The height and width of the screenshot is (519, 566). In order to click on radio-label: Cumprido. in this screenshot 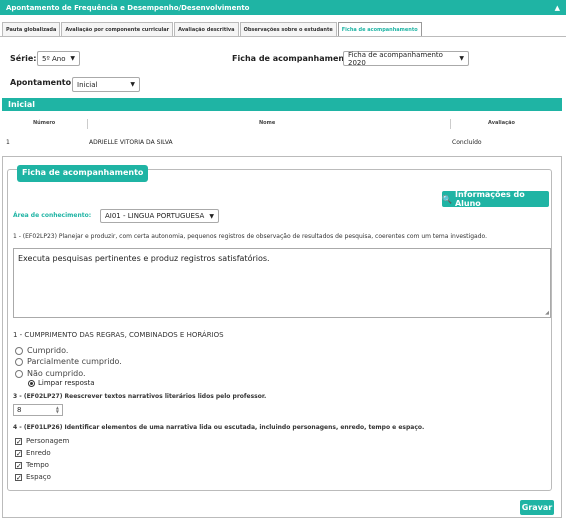, I will do `click(48, 350)`.